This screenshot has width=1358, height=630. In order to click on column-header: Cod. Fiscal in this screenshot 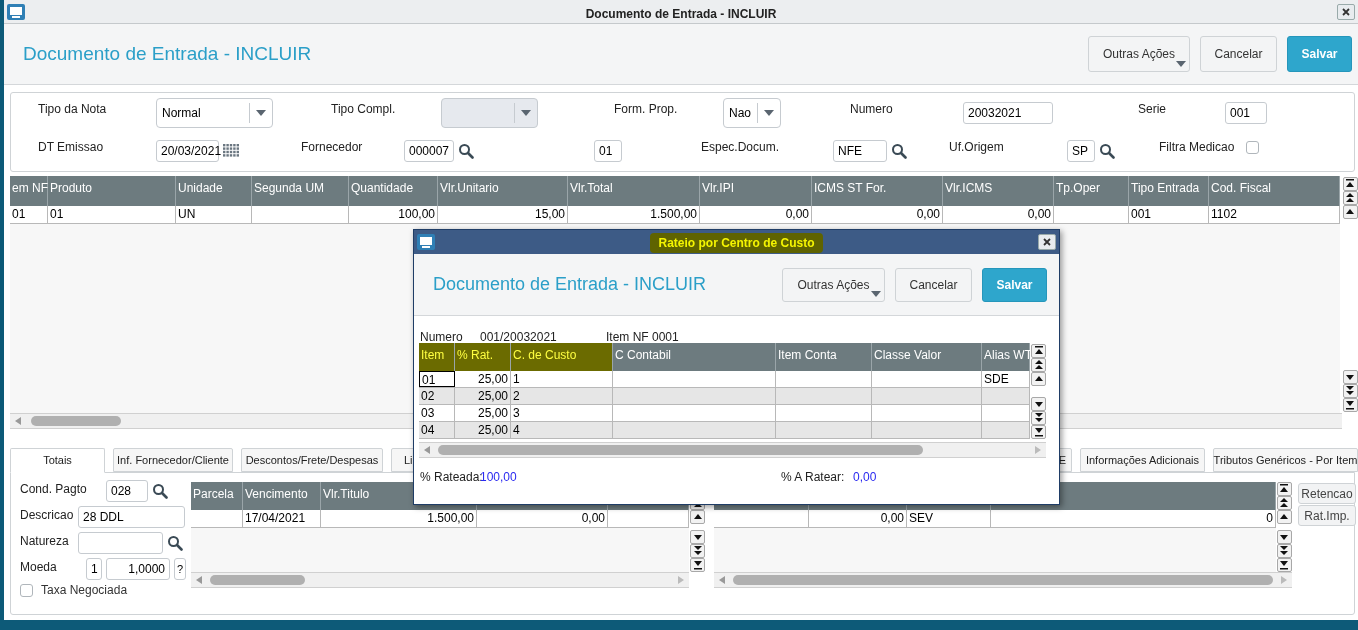, I will do `click(1274, 191)`.